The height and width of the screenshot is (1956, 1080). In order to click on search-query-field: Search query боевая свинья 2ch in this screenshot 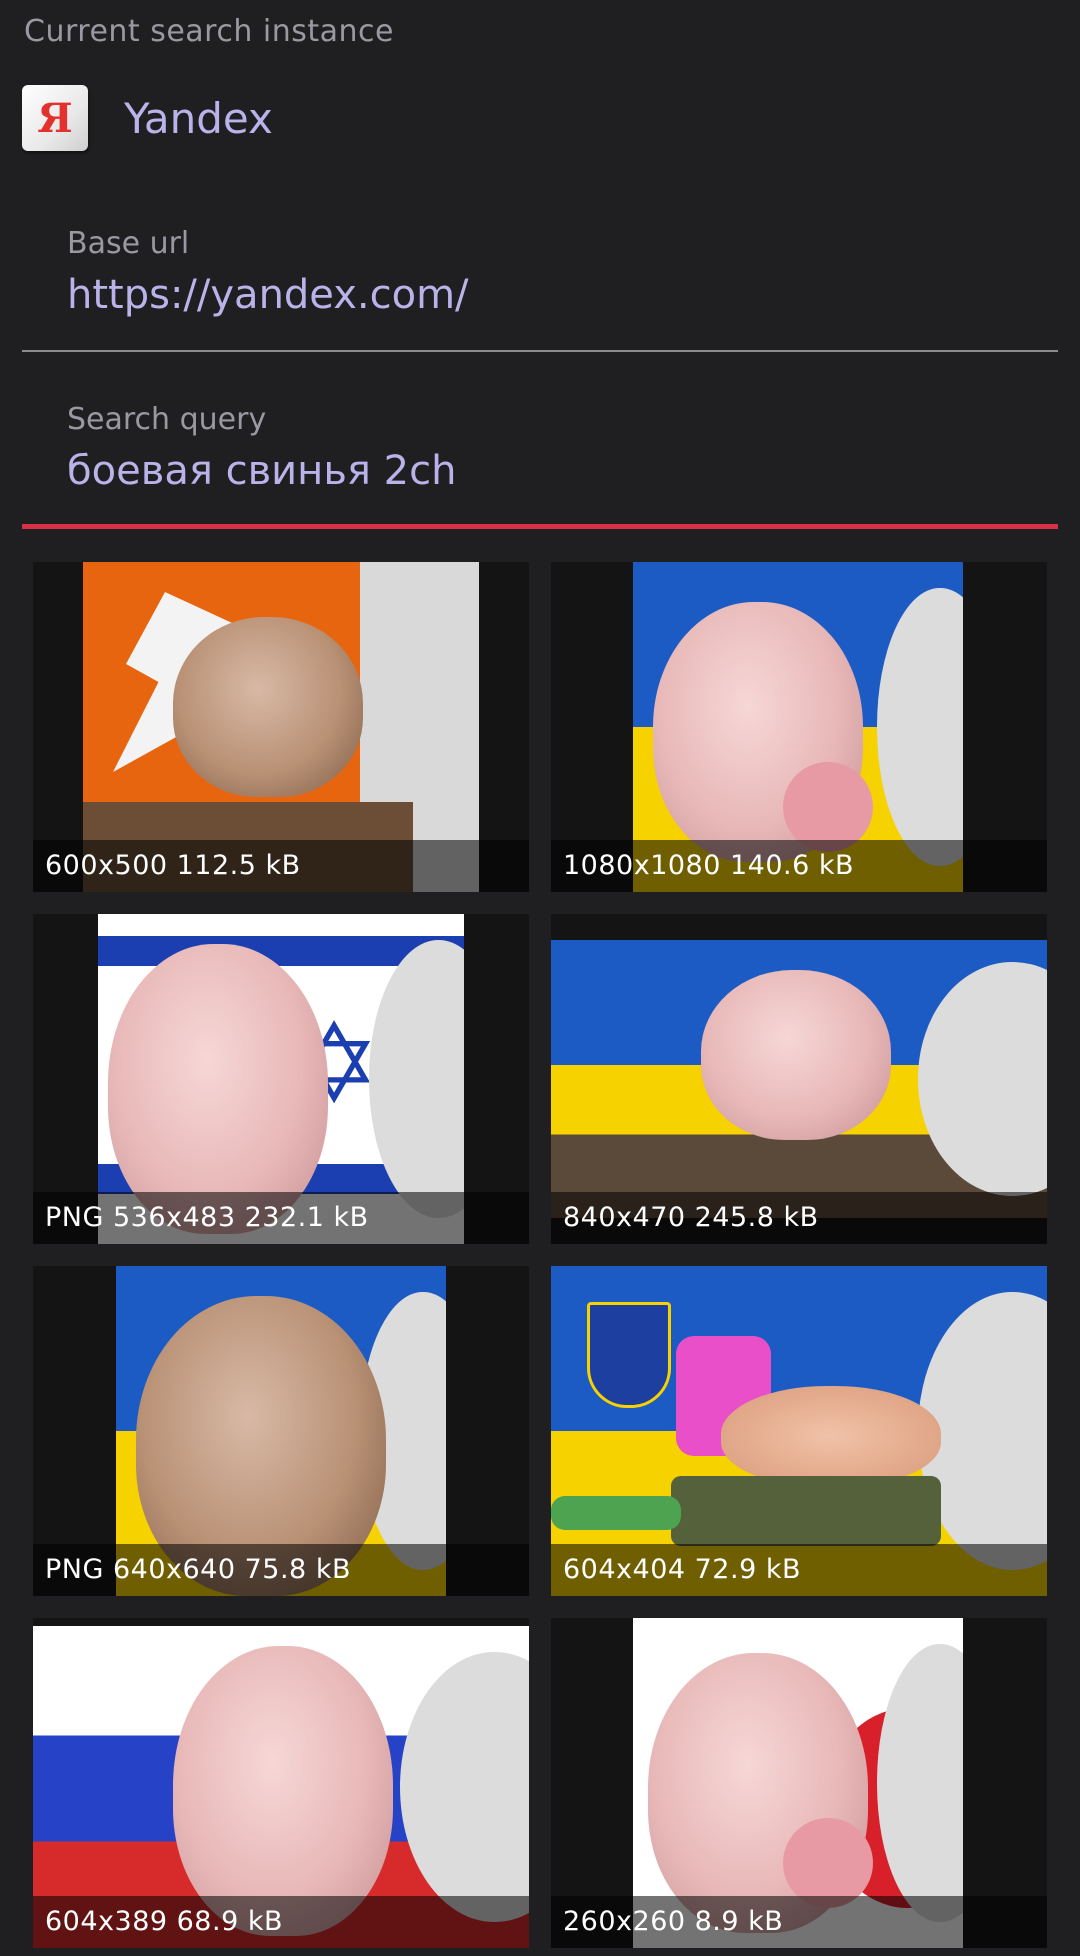, I will do `click(540, 463)`.